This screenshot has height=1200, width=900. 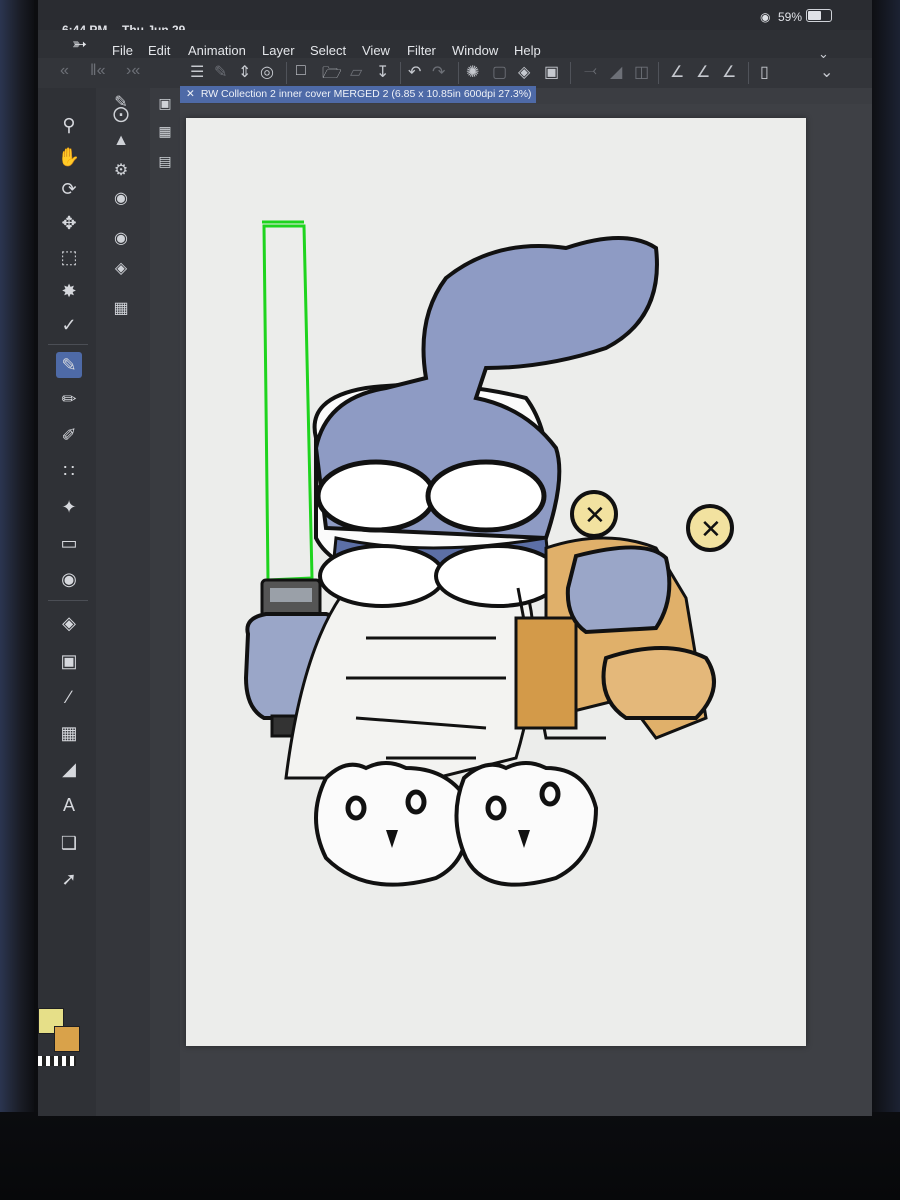 What do you see at coordinates (69, 579) in the screenshot?
I see `blend-icon: ◉` at bounding box center [69, 579].